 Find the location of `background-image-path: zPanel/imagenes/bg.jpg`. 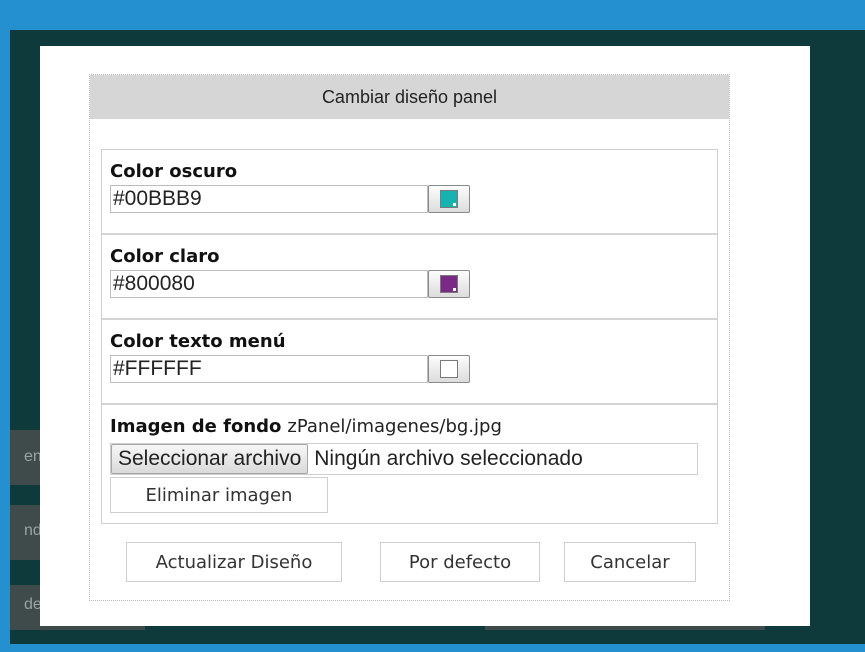

background-image-path: zPanel/imagenes/bg.jpg is located at coordinates (394, 426).